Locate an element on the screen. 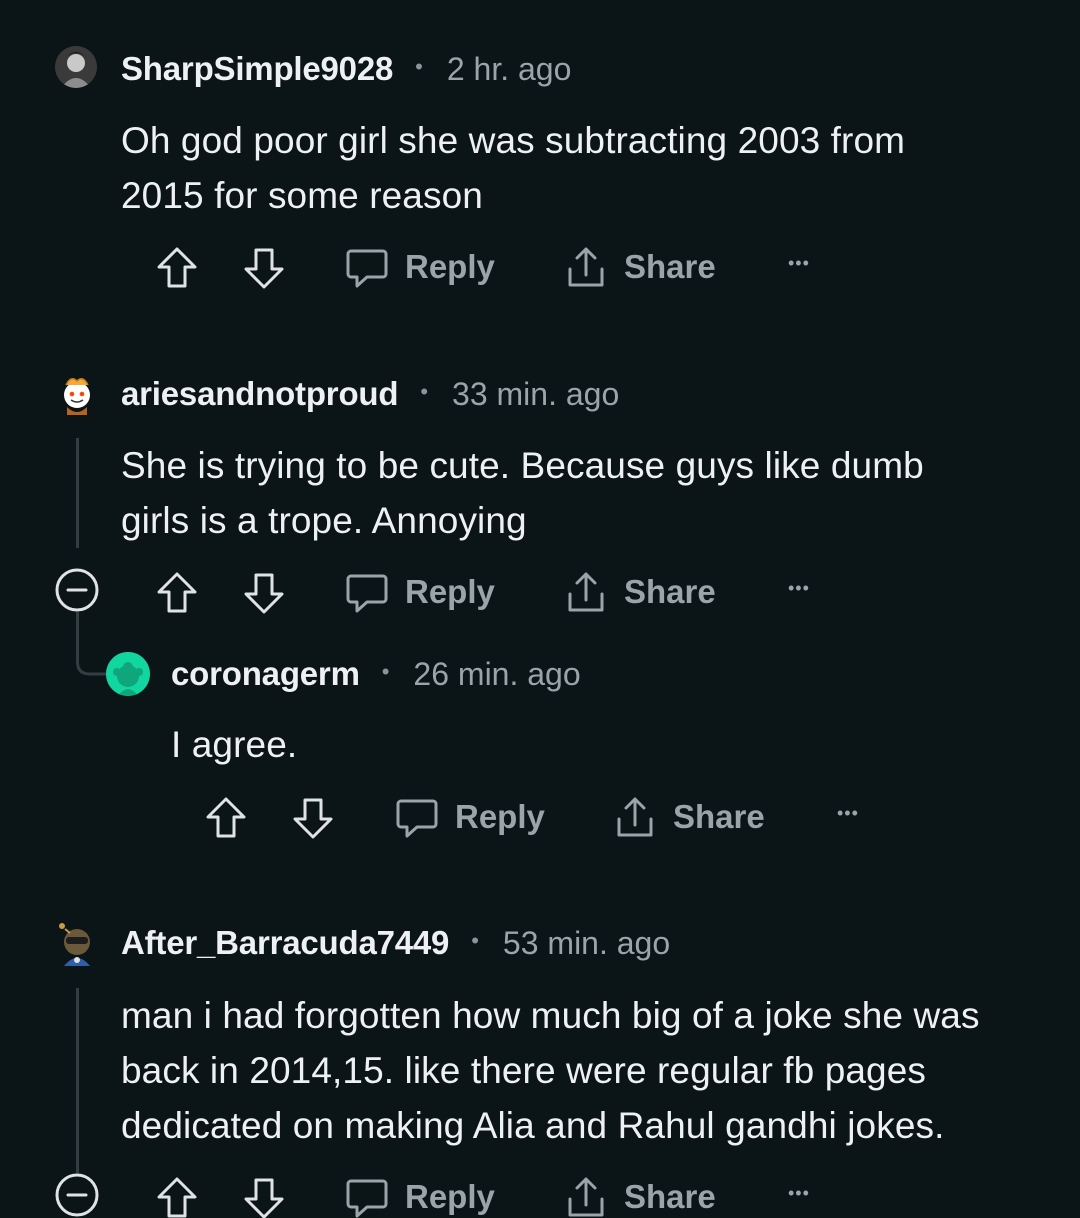 The image size is (1080, 1218). more-icon: ••• is located at coordinates (799, 1193).